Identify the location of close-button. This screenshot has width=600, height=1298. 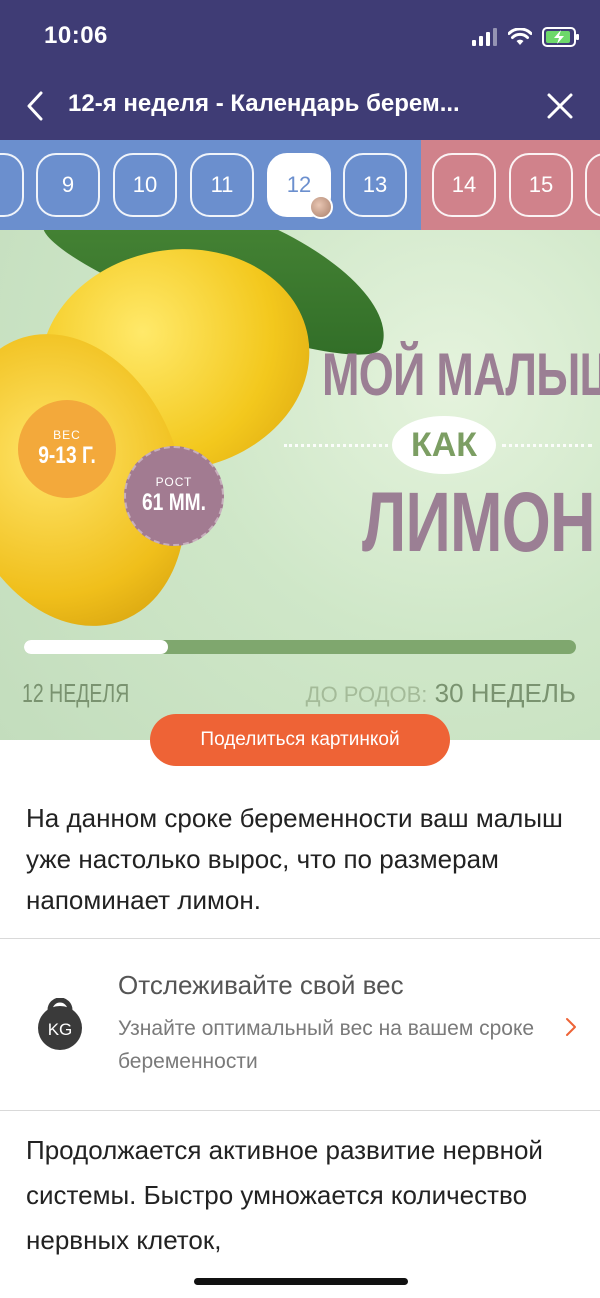
(560, 106).